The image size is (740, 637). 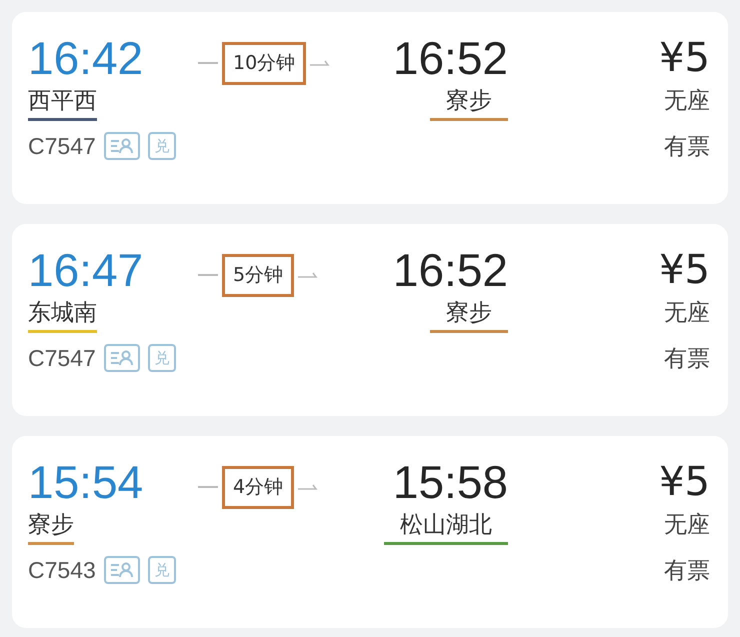 What do you see at coordinates (62, 313) in the screenshot?
I see `station-name: 东城南` at bounding box center [62, 313].